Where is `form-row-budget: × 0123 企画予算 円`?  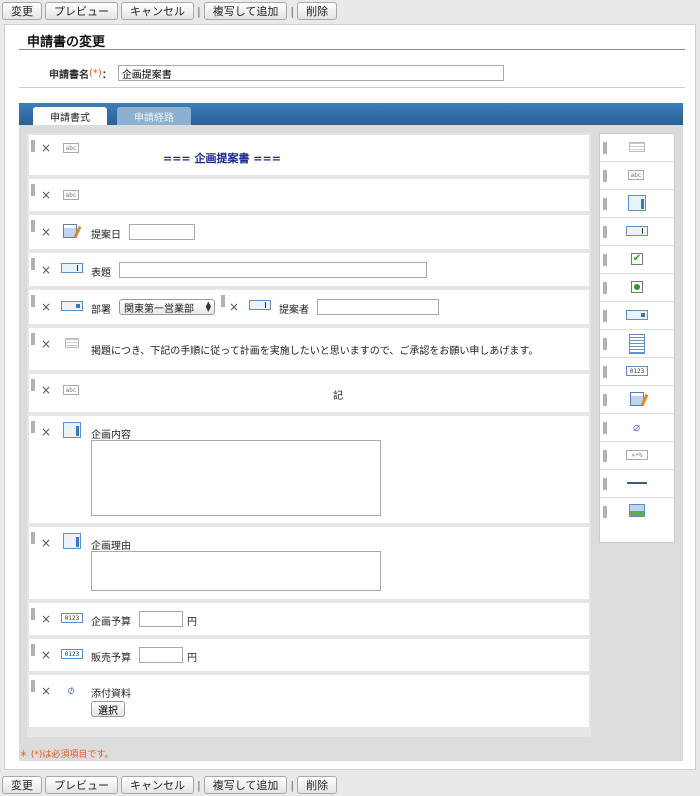 form-row-budget: × 0123 企画予算 円 is located at coordinates (309, 619).